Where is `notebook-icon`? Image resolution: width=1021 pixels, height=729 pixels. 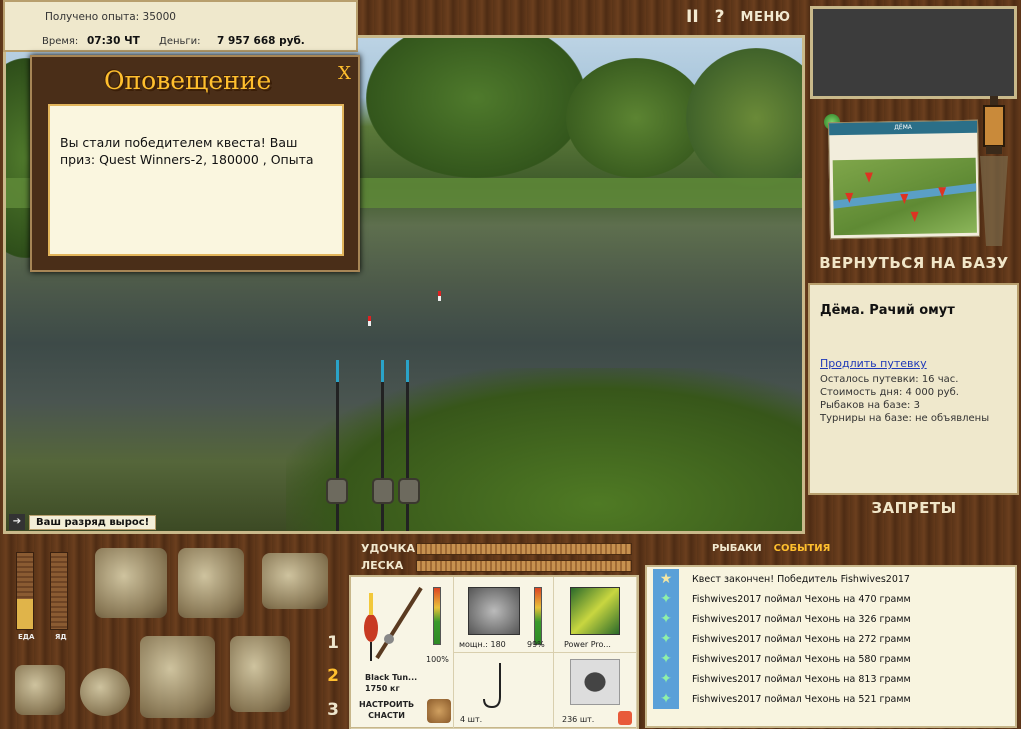
notebook-icon is located at coordinates (295, 581).